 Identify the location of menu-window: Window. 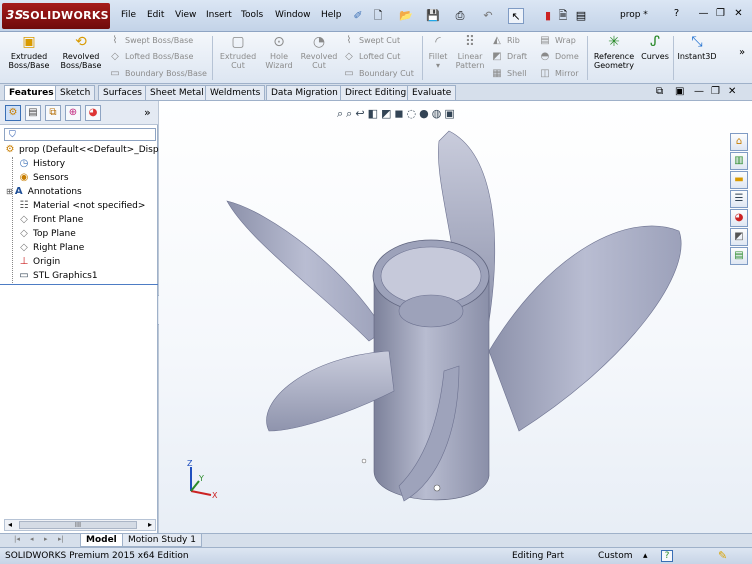
(293, 15).